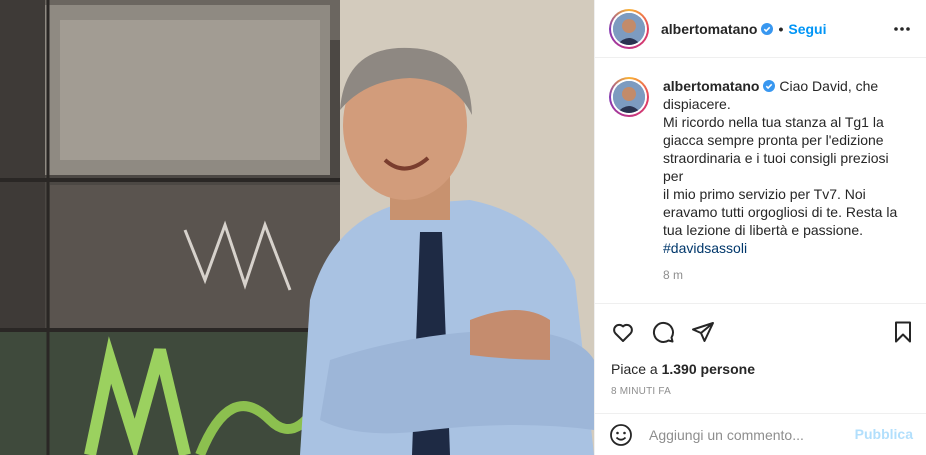  I want to click on likes-count: Piace a 1.390 persone, so click(683, 369).